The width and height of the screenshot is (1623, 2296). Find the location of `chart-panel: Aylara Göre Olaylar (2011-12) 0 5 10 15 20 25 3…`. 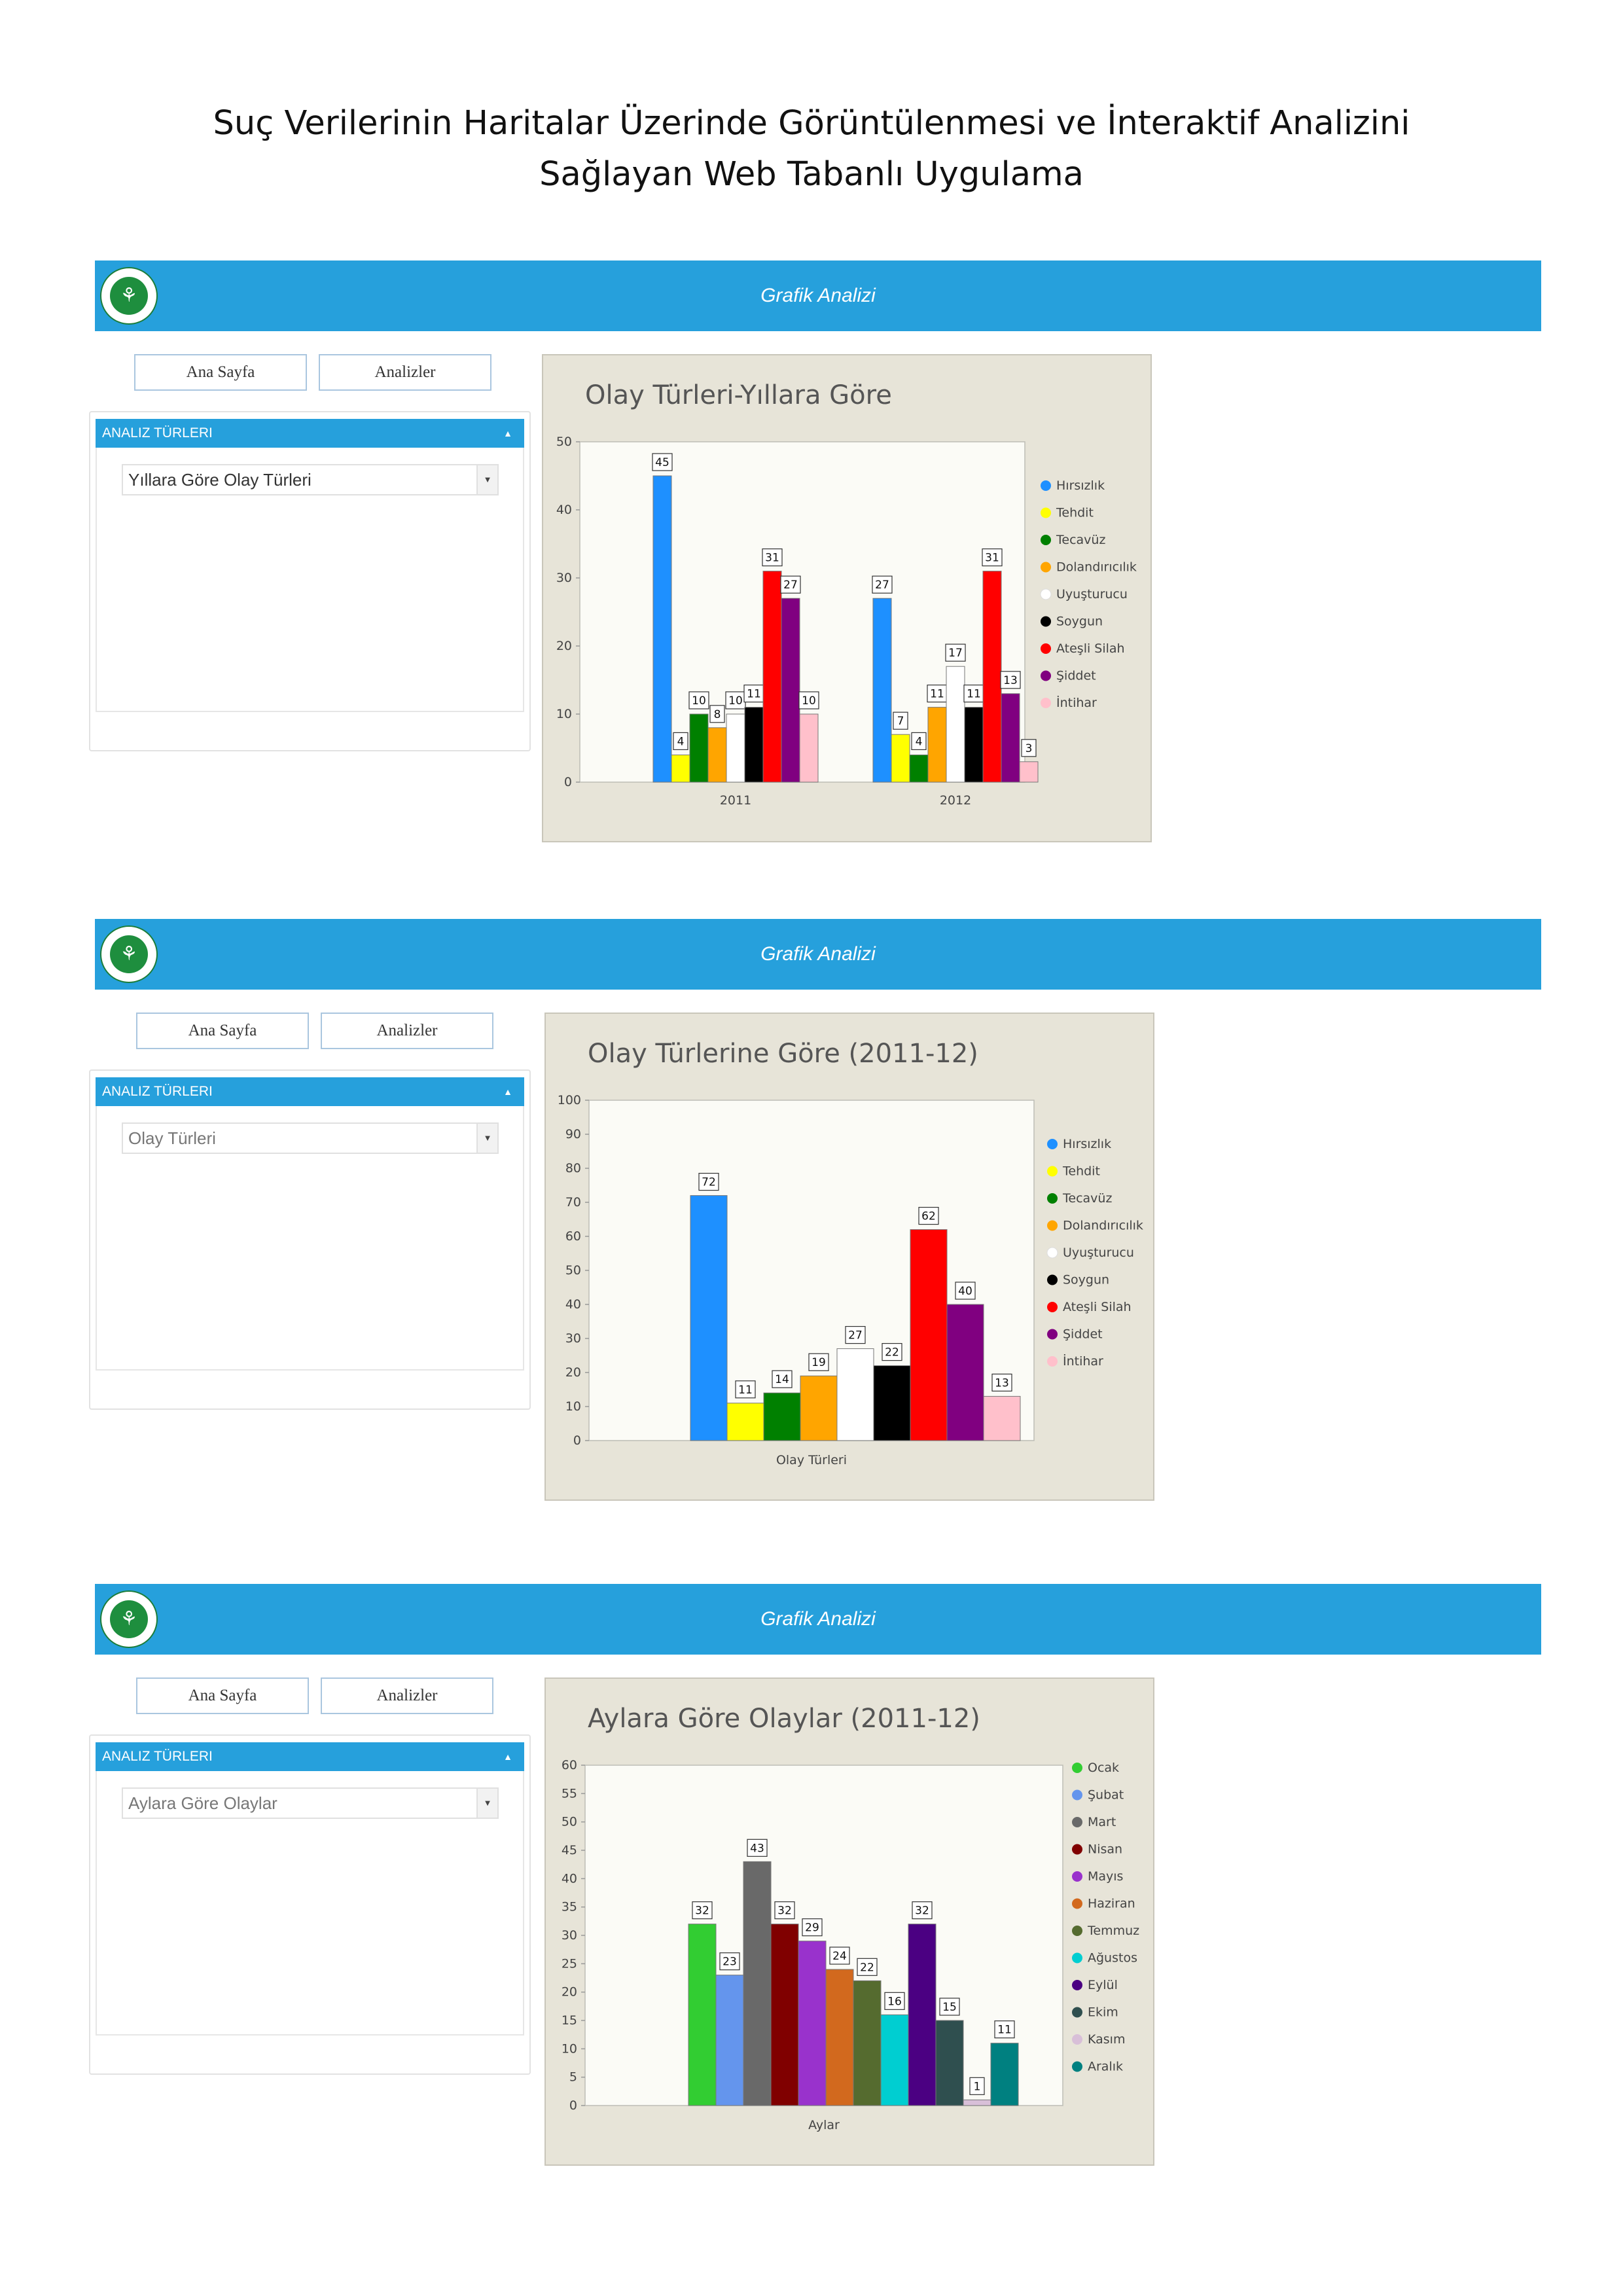

chart-panel: Aylara Göre Olaylar (2011-12) 0 5 10 15 20 25 3… is located at coordinates (849, 1921).